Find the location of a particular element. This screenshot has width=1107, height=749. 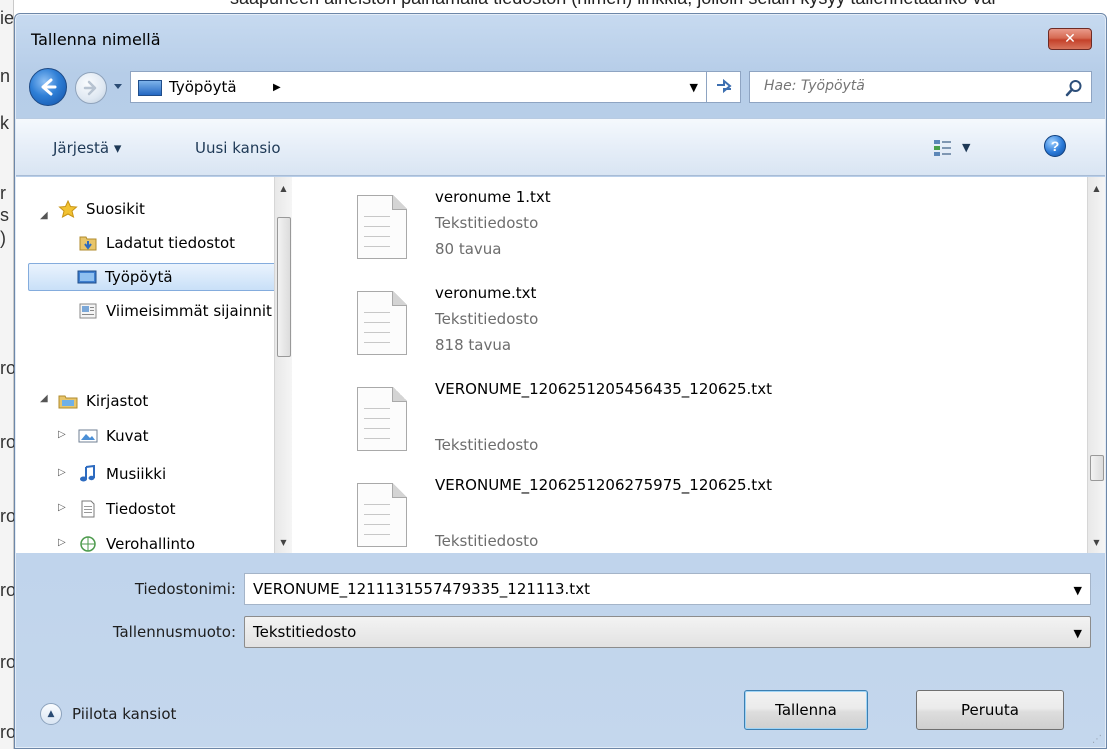

filetype-select: Tekstitiedosto ▼ is located at coordinates (667, 632).